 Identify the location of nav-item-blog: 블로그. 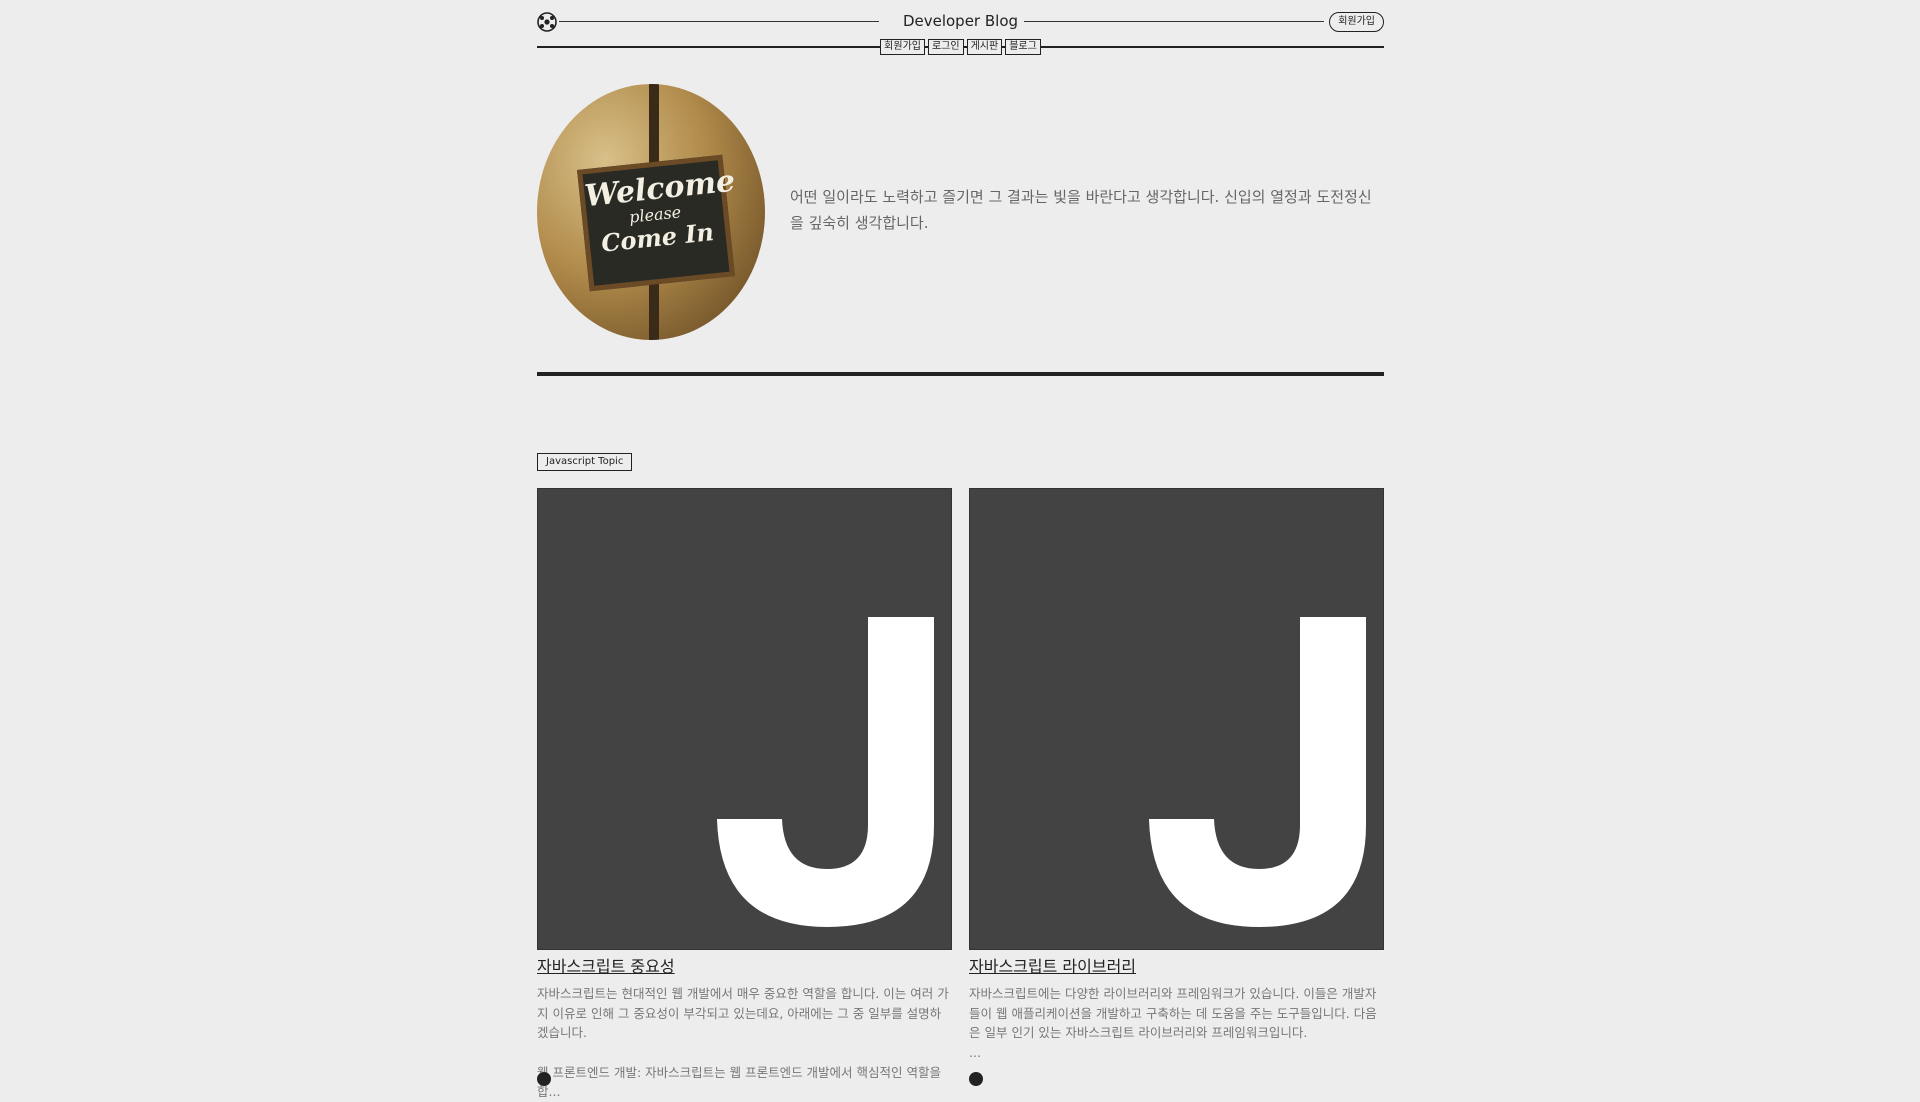
(1023, 47).